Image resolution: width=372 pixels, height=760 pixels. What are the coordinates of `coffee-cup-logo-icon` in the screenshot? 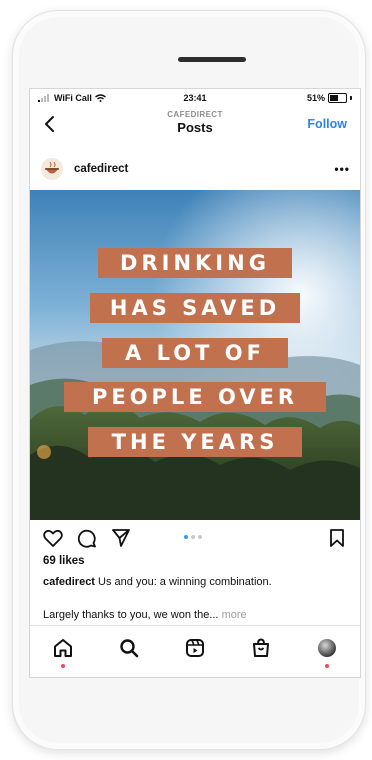 It's located at (52, 169).